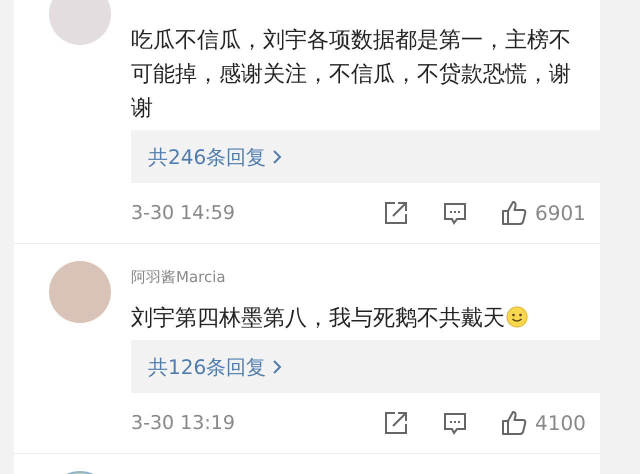  I want to click on timestamp: 3-30 13:19, so click(183, 423).